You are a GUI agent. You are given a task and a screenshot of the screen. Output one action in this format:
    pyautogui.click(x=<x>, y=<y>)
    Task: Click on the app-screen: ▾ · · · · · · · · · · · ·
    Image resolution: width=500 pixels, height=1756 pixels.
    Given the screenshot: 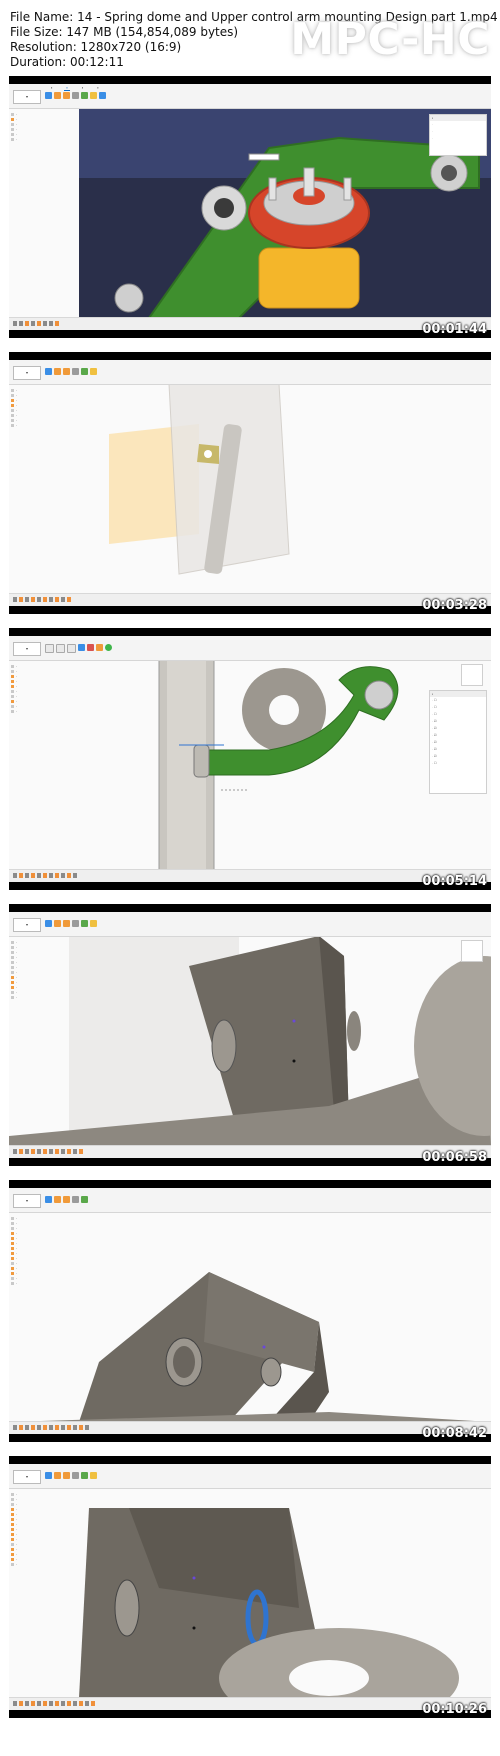 What is the action you would take?
    pyautogui.click(x=250, y=1035)
    